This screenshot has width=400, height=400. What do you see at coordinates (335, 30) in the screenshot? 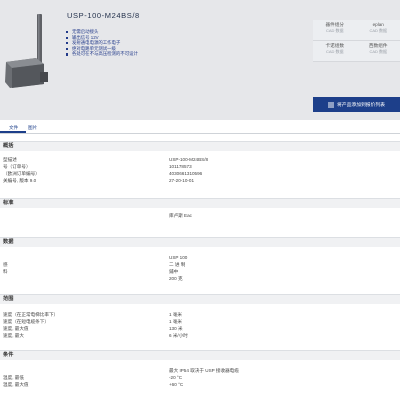
I see `cad-link: 器件组分 CAD 数据` at bounding box center [335, 30].